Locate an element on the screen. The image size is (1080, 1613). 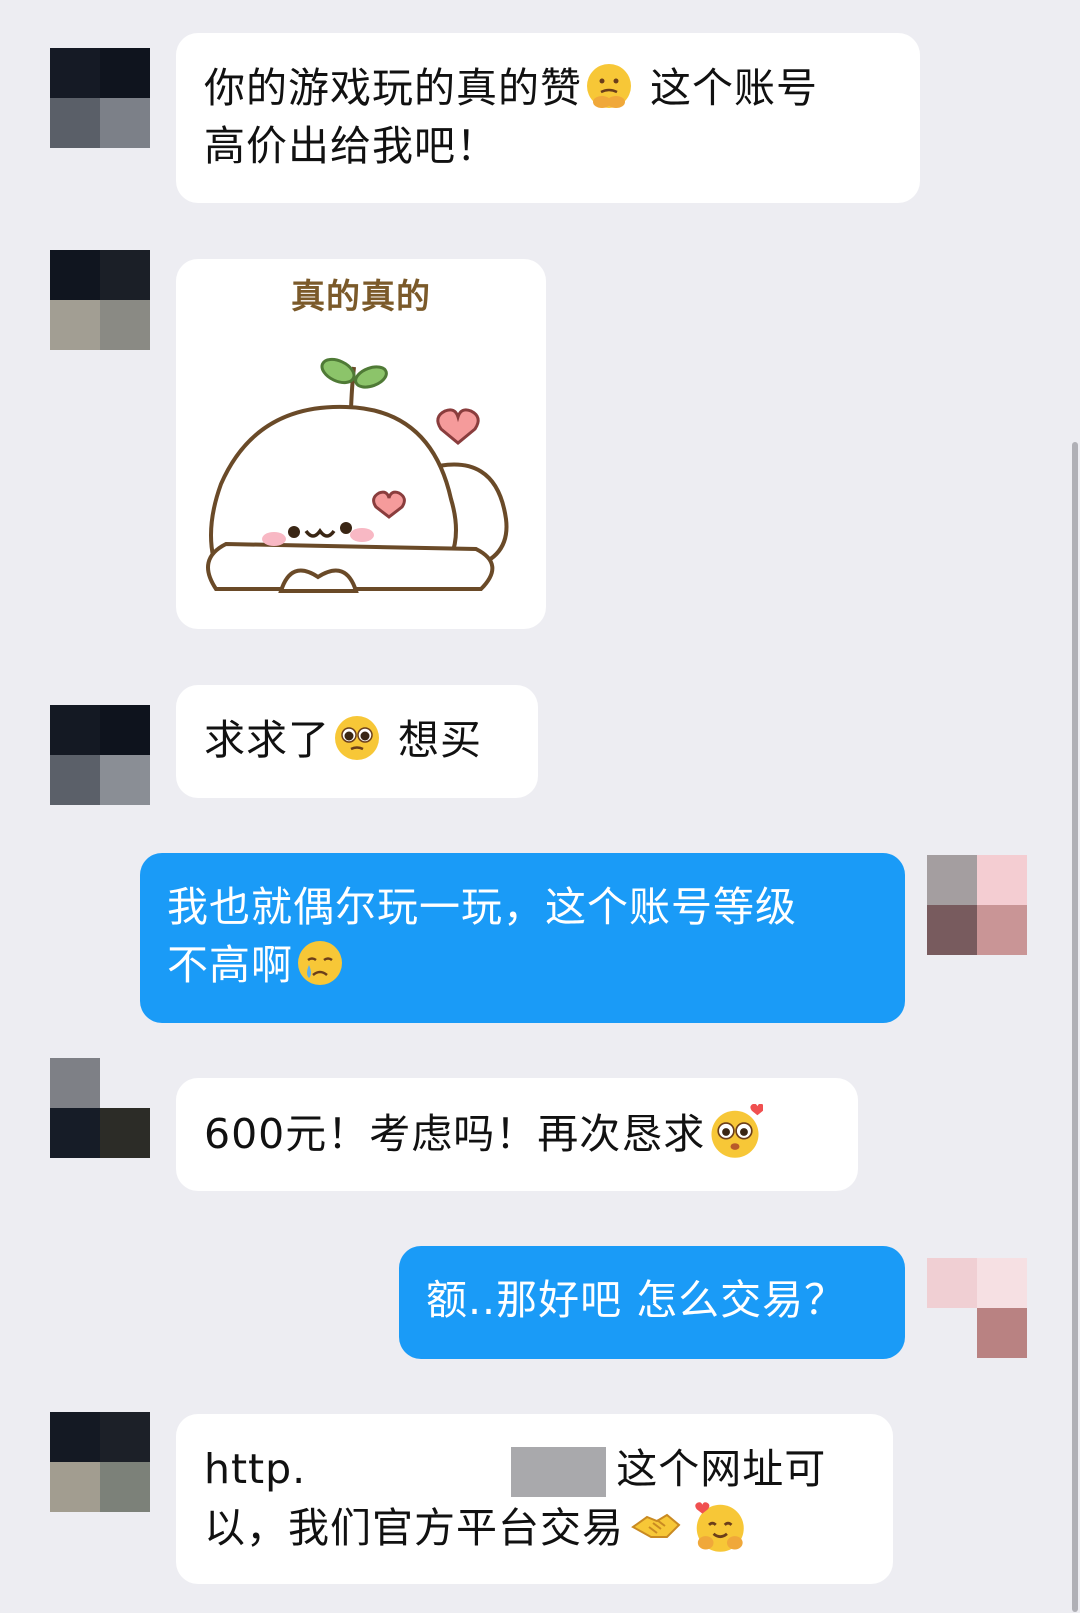
message-text: http. is located at coordinates (255, 1469).